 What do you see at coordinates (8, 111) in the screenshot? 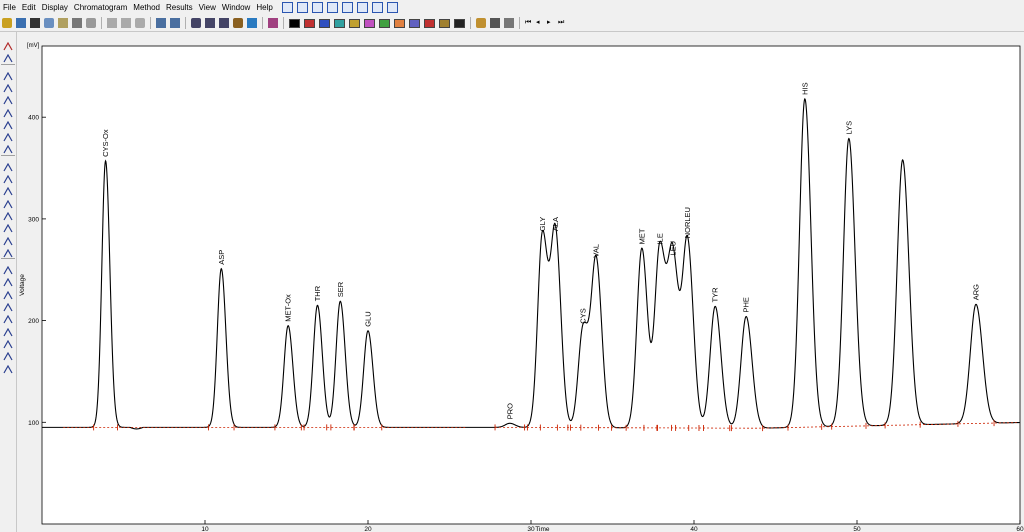
I see `integration-4-icon` at bounding box center [8, 111].